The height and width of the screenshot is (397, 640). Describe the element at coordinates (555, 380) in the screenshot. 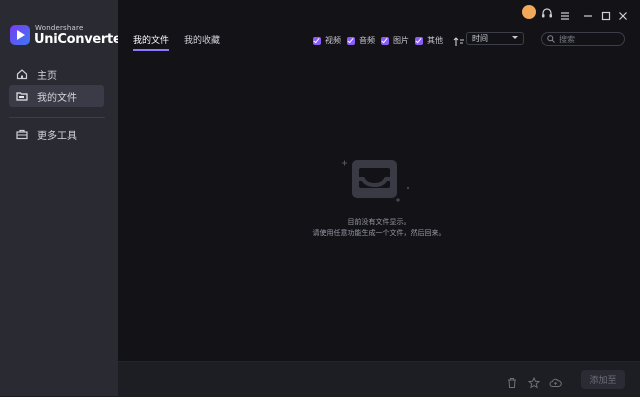

I see `cloud-icon` at that location.